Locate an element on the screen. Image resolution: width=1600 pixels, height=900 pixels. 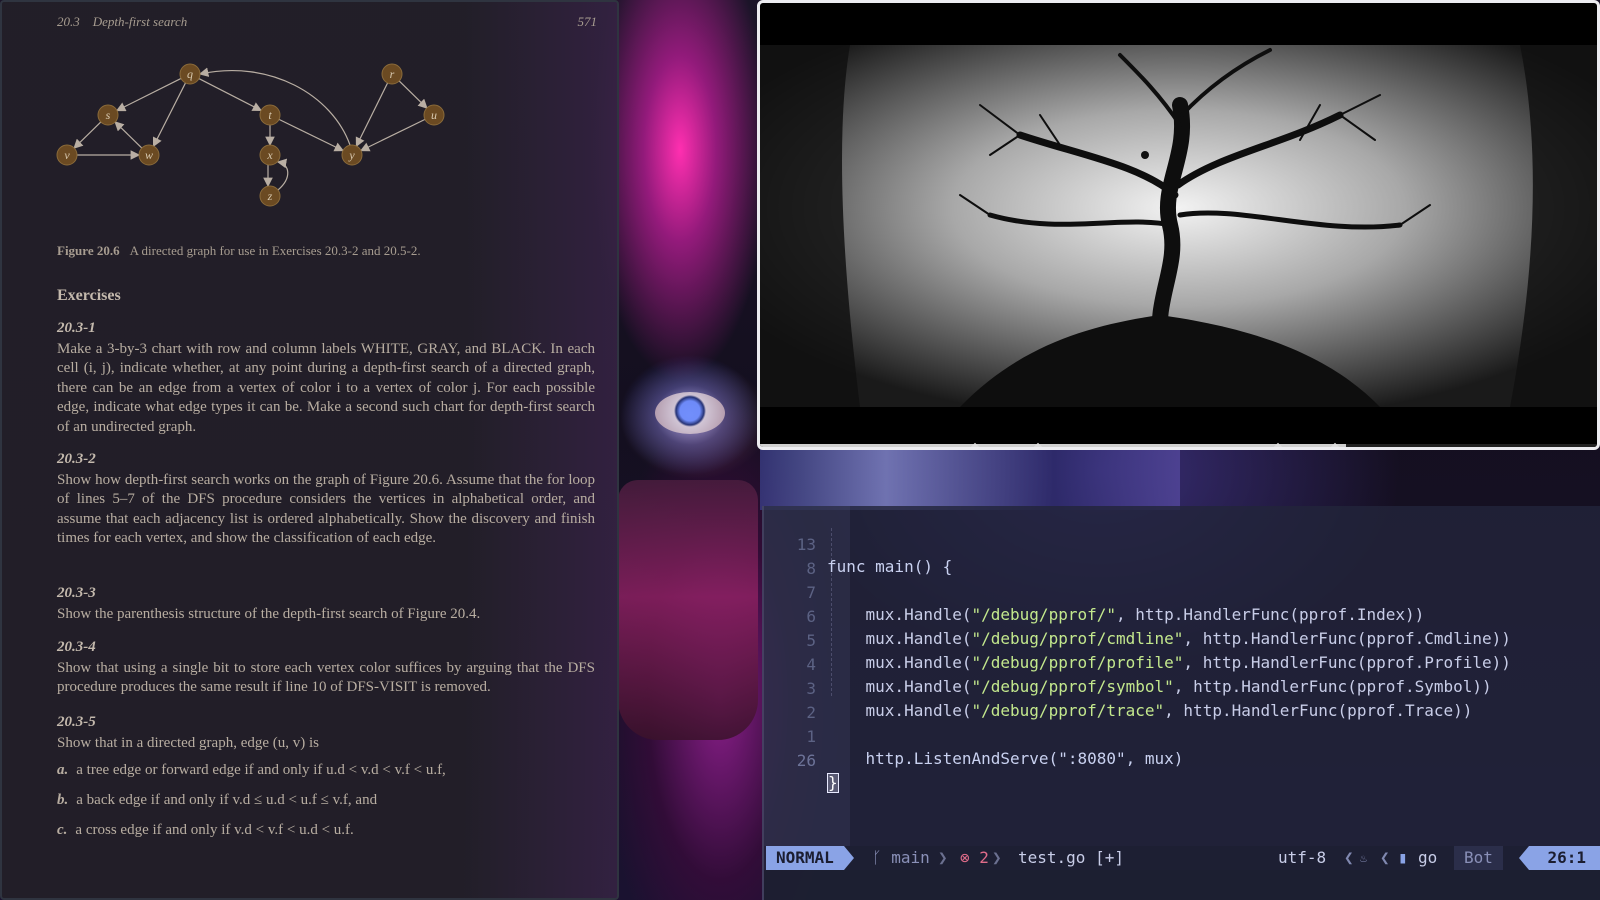
error-circle-icon: ⊗ is located at coordinates (965, 857).